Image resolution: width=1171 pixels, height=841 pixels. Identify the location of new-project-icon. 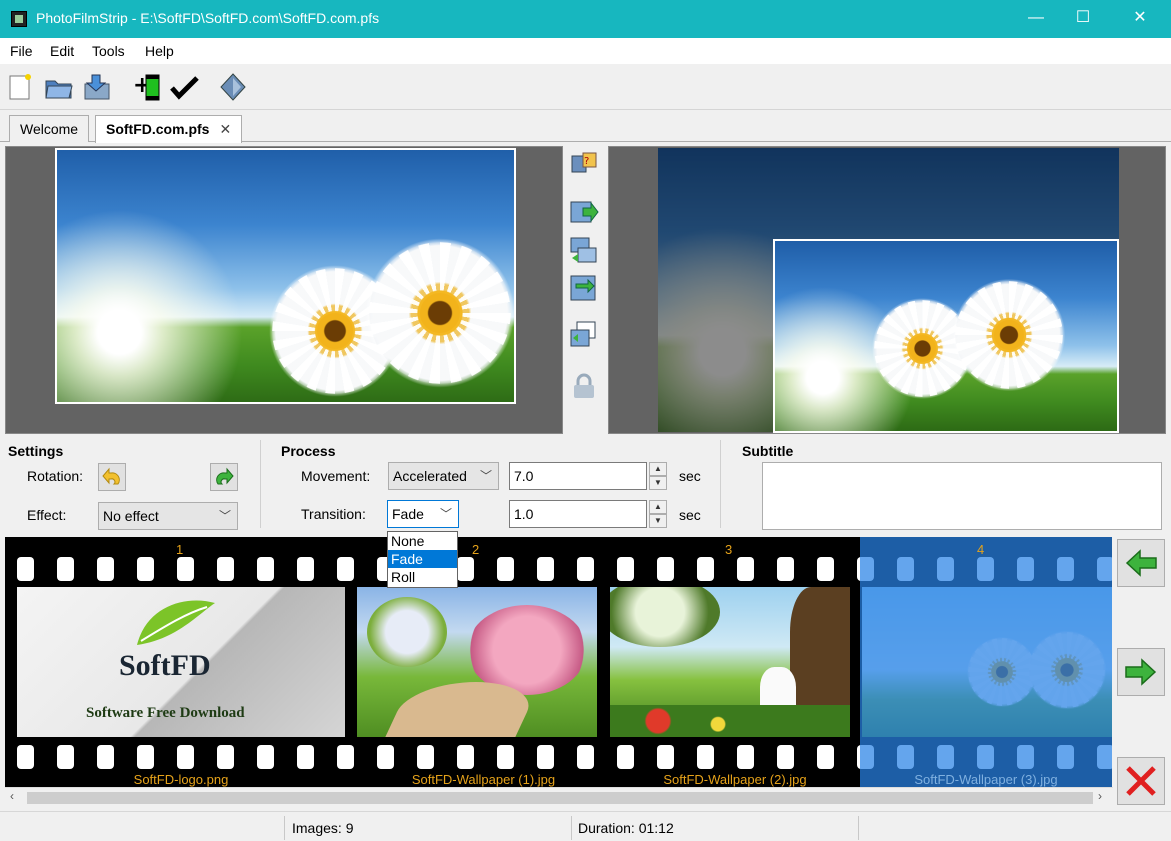
(21, 87).